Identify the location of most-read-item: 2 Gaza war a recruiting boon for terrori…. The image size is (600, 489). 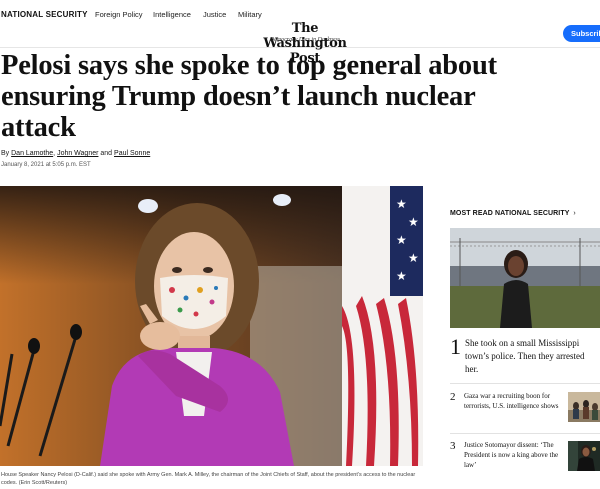
(525, 410).